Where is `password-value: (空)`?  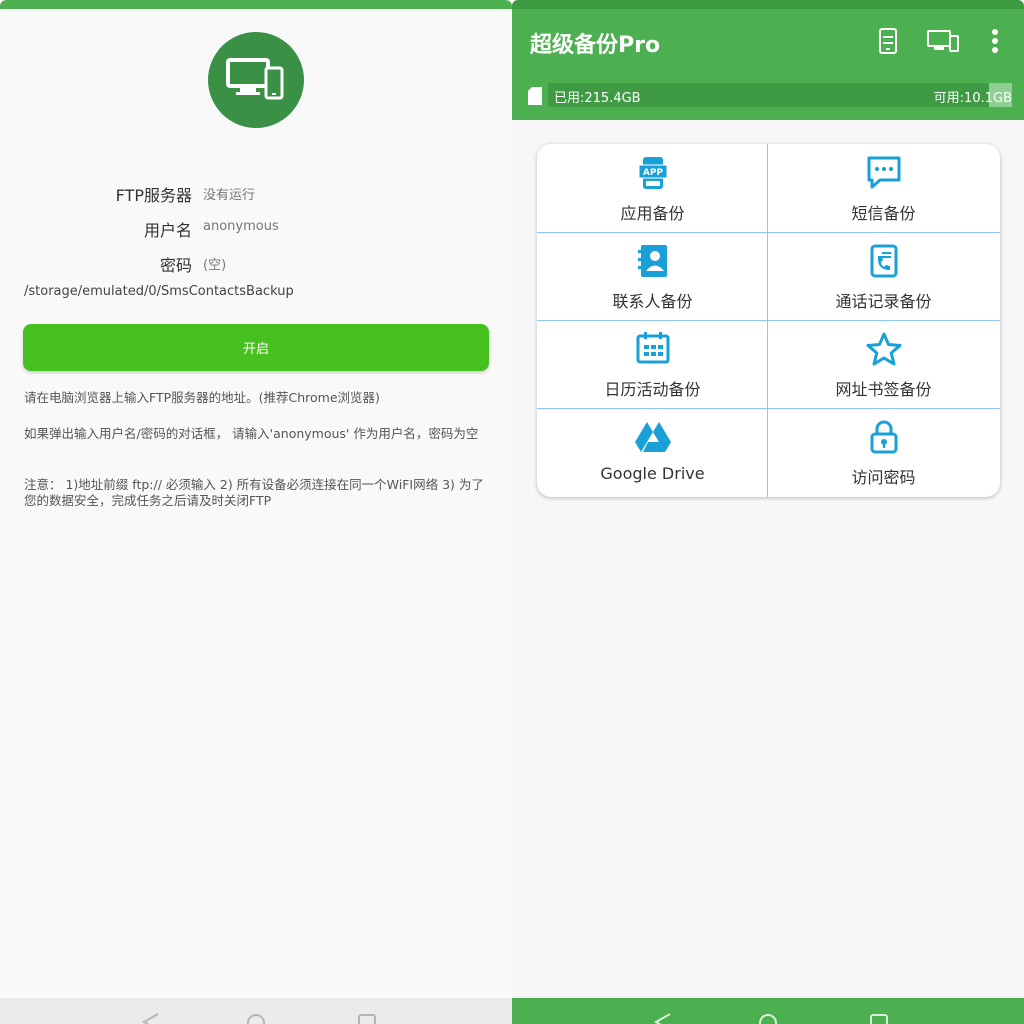 password-value: (空) is located at coordinates (215, 265).